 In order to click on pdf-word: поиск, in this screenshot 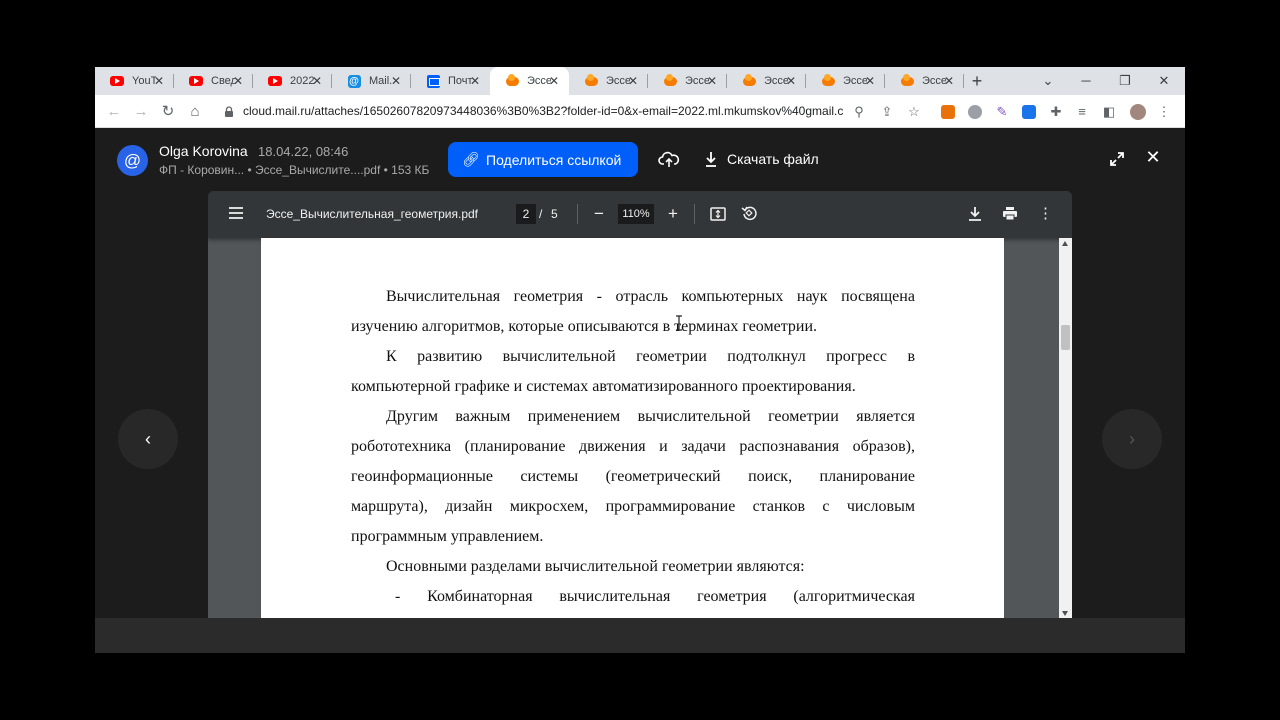, I will do `click(770, 476)`.